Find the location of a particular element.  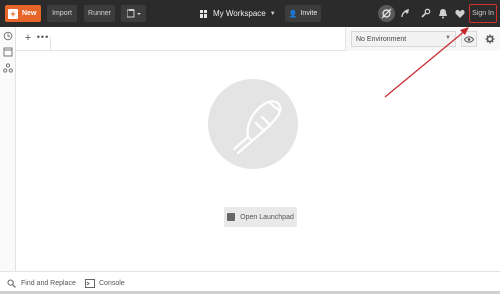

eye-icon is located at coordinates (469, 39).